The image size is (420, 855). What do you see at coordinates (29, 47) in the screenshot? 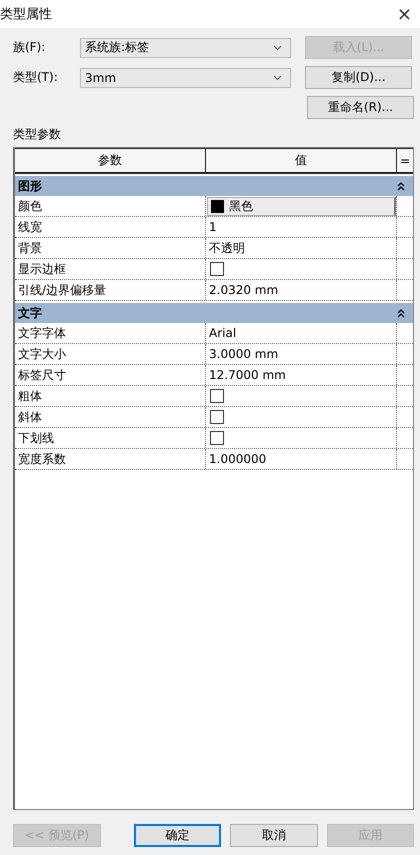
I see `field-label: 族(F):` at bounding box center [29, 47].